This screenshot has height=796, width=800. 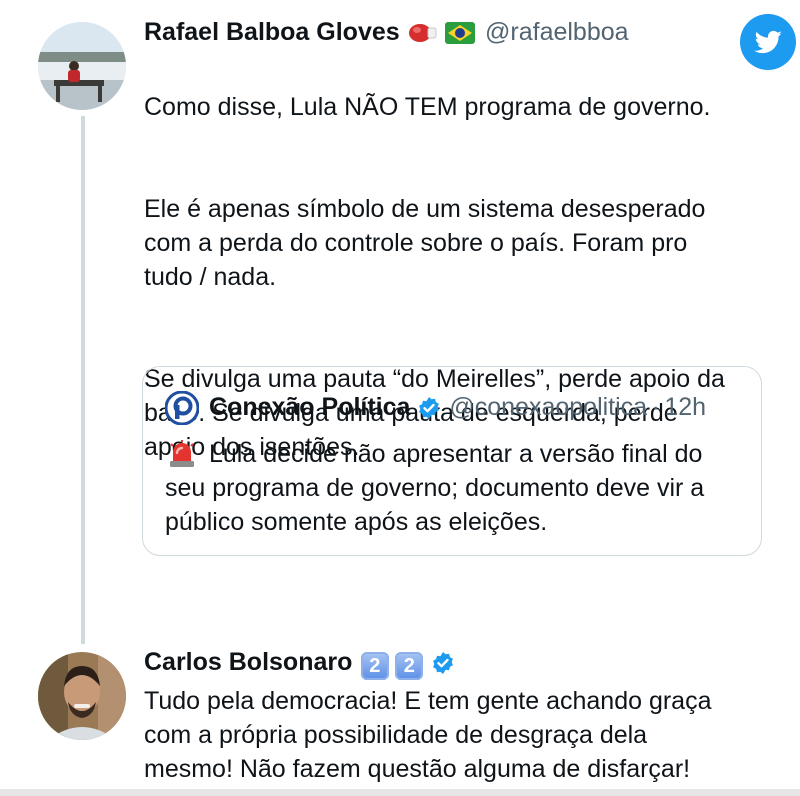 What do you see at coordinates (548, 407) in the screenshot?
I see `quoted-author-handle: @conexaopolitica` at bounding box center [548, 407].